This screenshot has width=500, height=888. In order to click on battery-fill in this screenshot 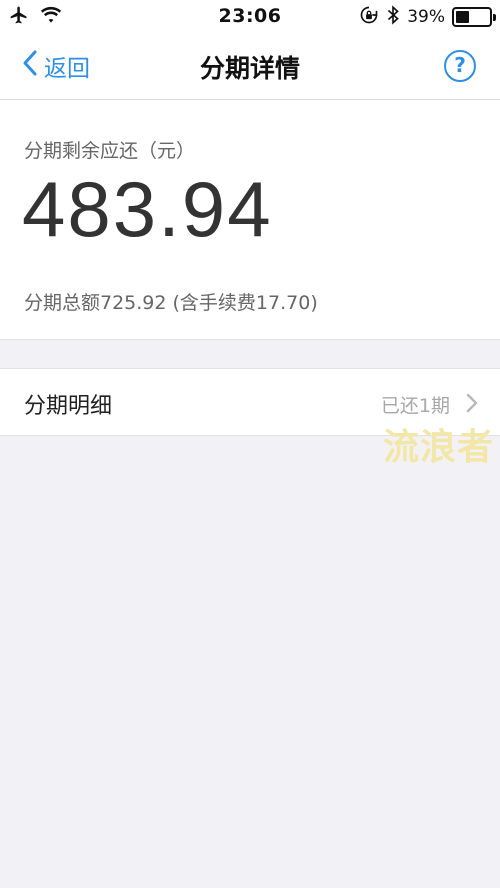, I will do `click(462, 17)`.